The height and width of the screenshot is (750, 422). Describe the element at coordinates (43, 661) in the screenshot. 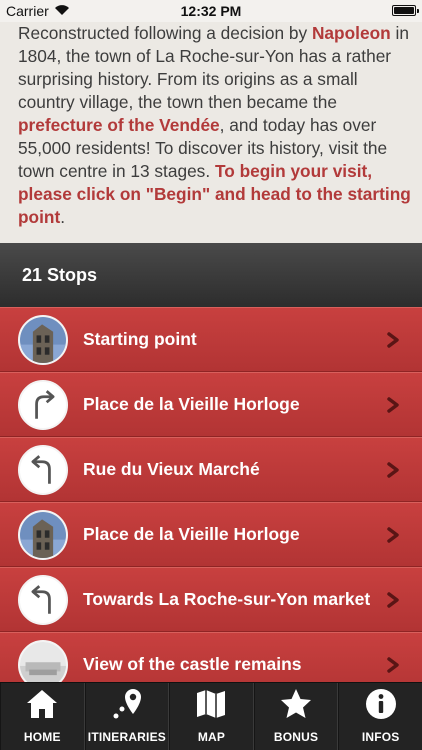

I see `castle-photo` at that location.